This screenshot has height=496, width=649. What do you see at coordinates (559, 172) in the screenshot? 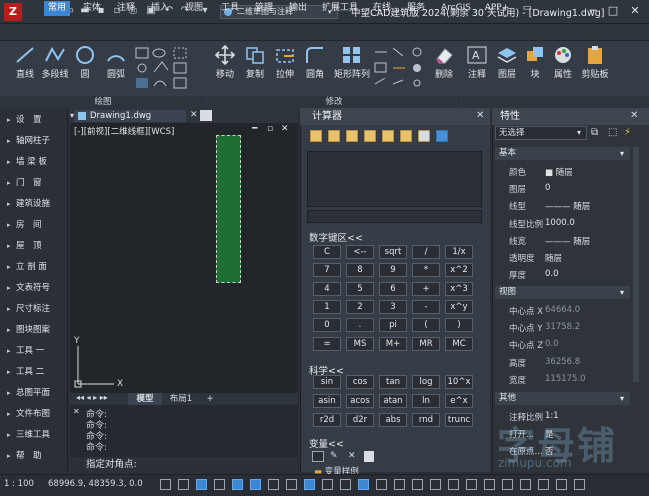
I see `property-value: ■ 随层` at bounding box center [559, 172].